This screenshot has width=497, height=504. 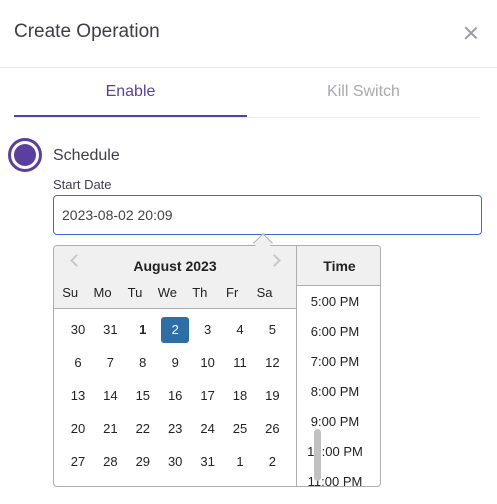 I want to click on calendar-day: 28, so click(x=110, y=462).